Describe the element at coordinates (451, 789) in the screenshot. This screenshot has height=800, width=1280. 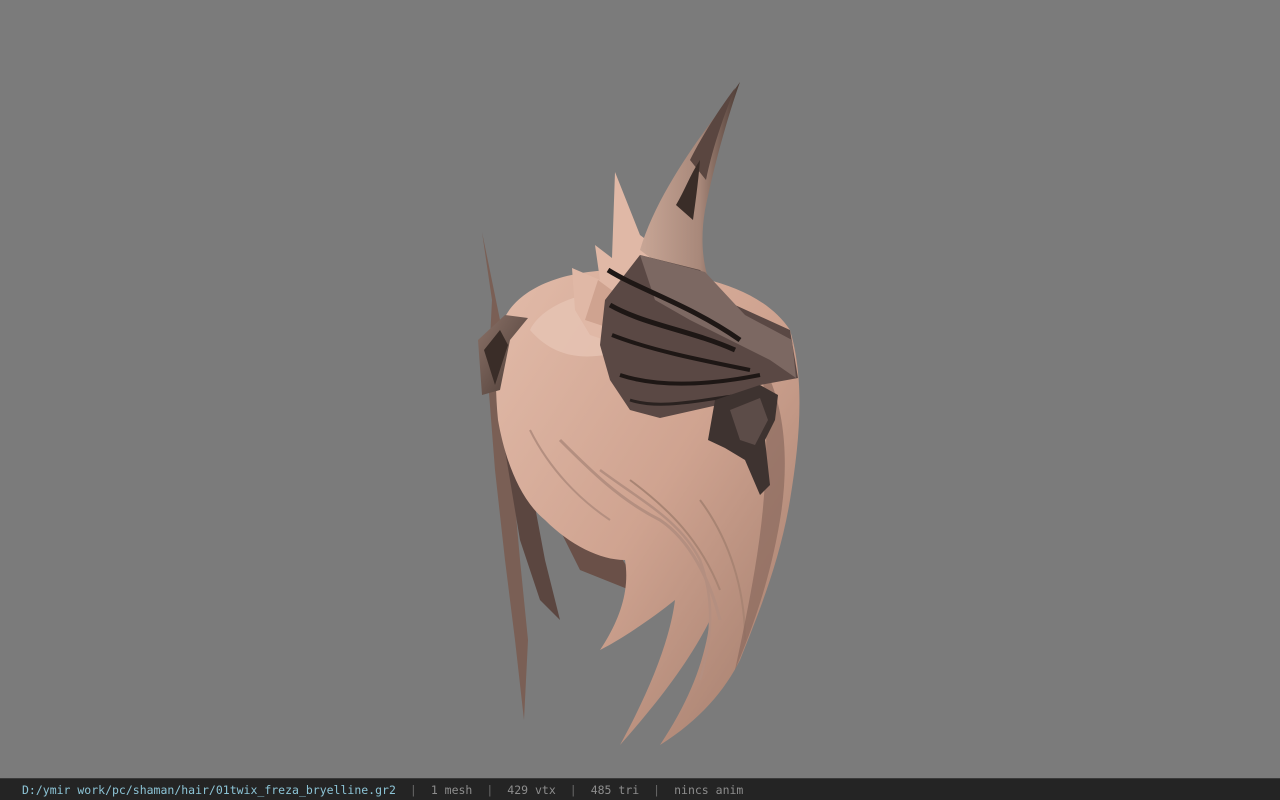
I see `mesh-count: 1 mesh` at that location.